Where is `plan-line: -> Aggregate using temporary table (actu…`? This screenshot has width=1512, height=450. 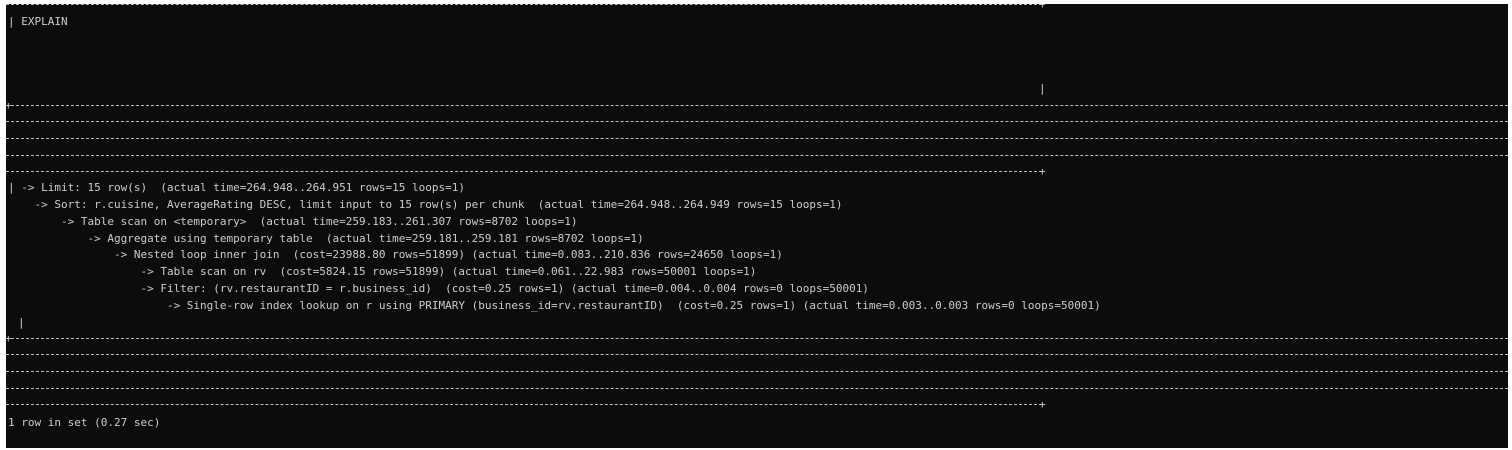 plan-line: -> Aggregate using temporary table (actu… is located at coordinates (326, 238).